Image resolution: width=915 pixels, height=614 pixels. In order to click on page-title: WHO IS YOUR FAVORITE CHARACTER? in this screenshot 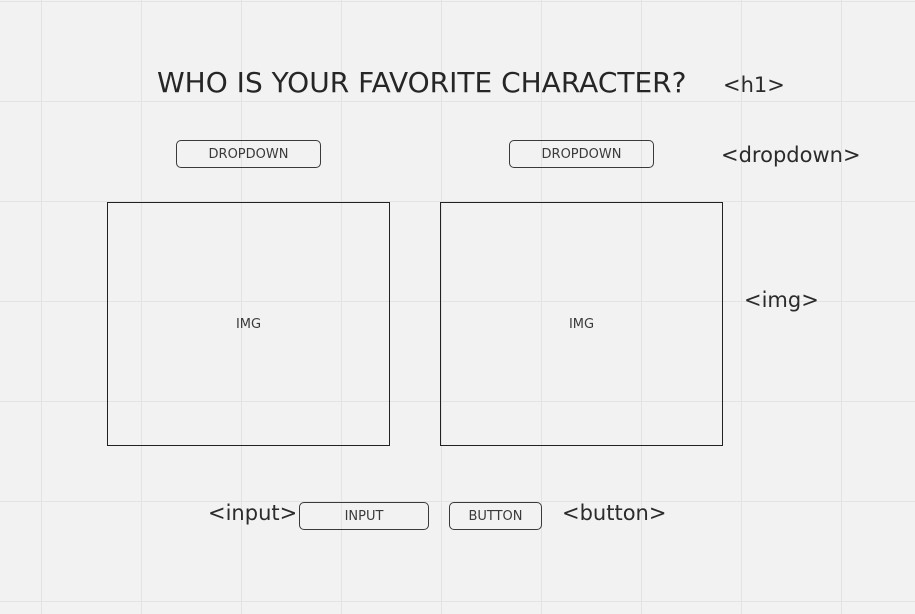, I will do `click(422, 82)`.